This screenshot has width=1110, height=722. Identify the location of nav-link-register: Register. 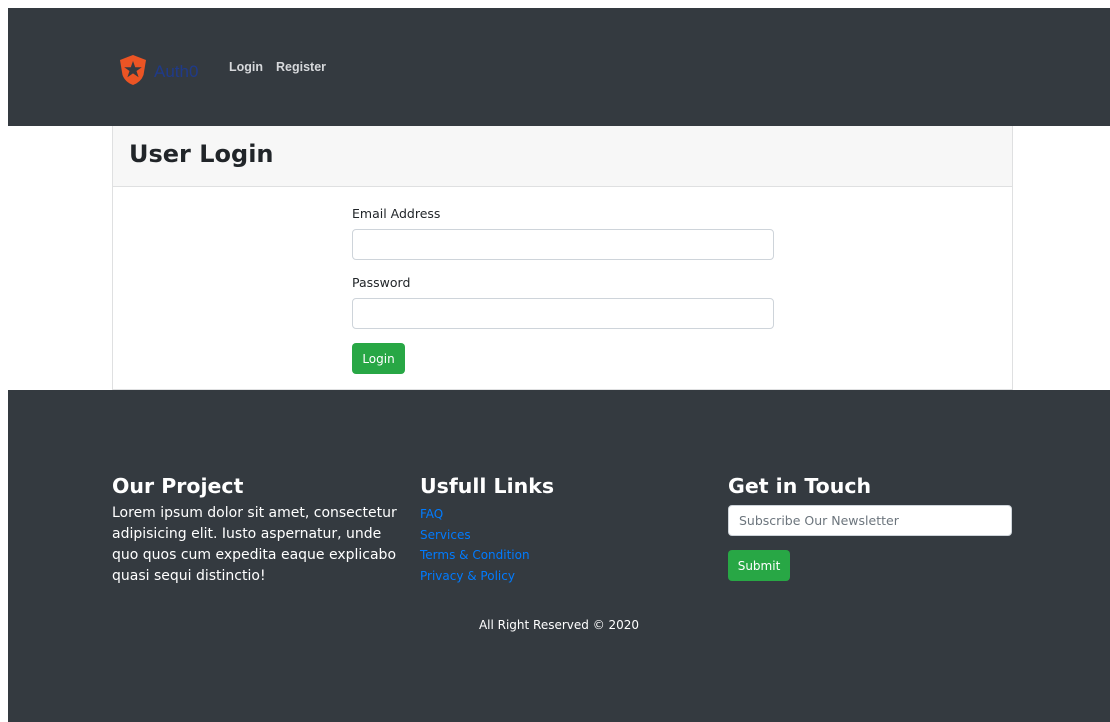
(301, 67).